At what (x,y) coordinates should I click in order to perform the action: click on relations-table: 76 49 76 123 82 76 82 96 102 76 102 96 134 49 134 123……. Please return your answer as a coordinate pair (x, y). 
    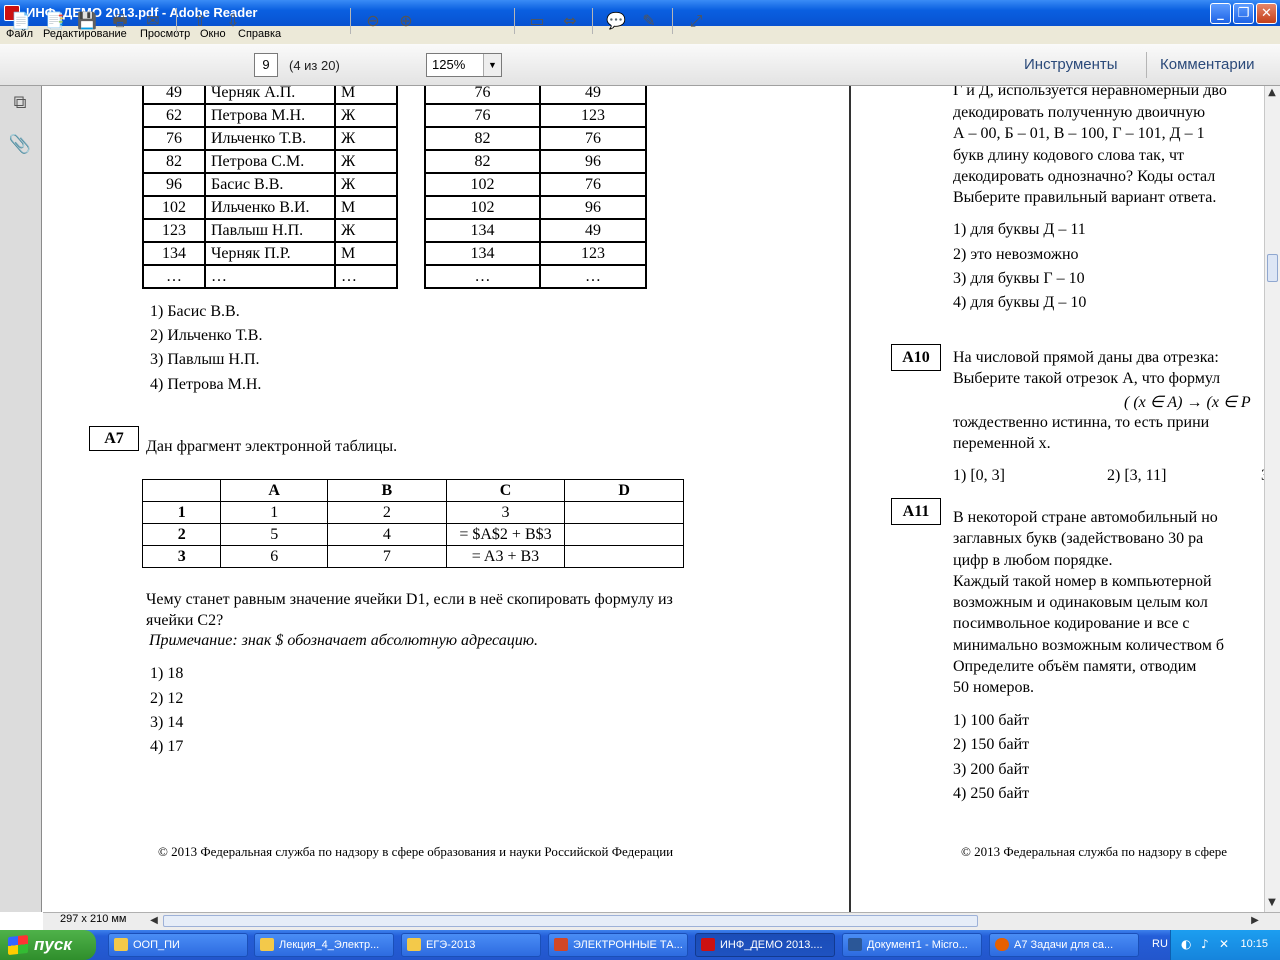
    Looking at the image, I should click on (535, 187).